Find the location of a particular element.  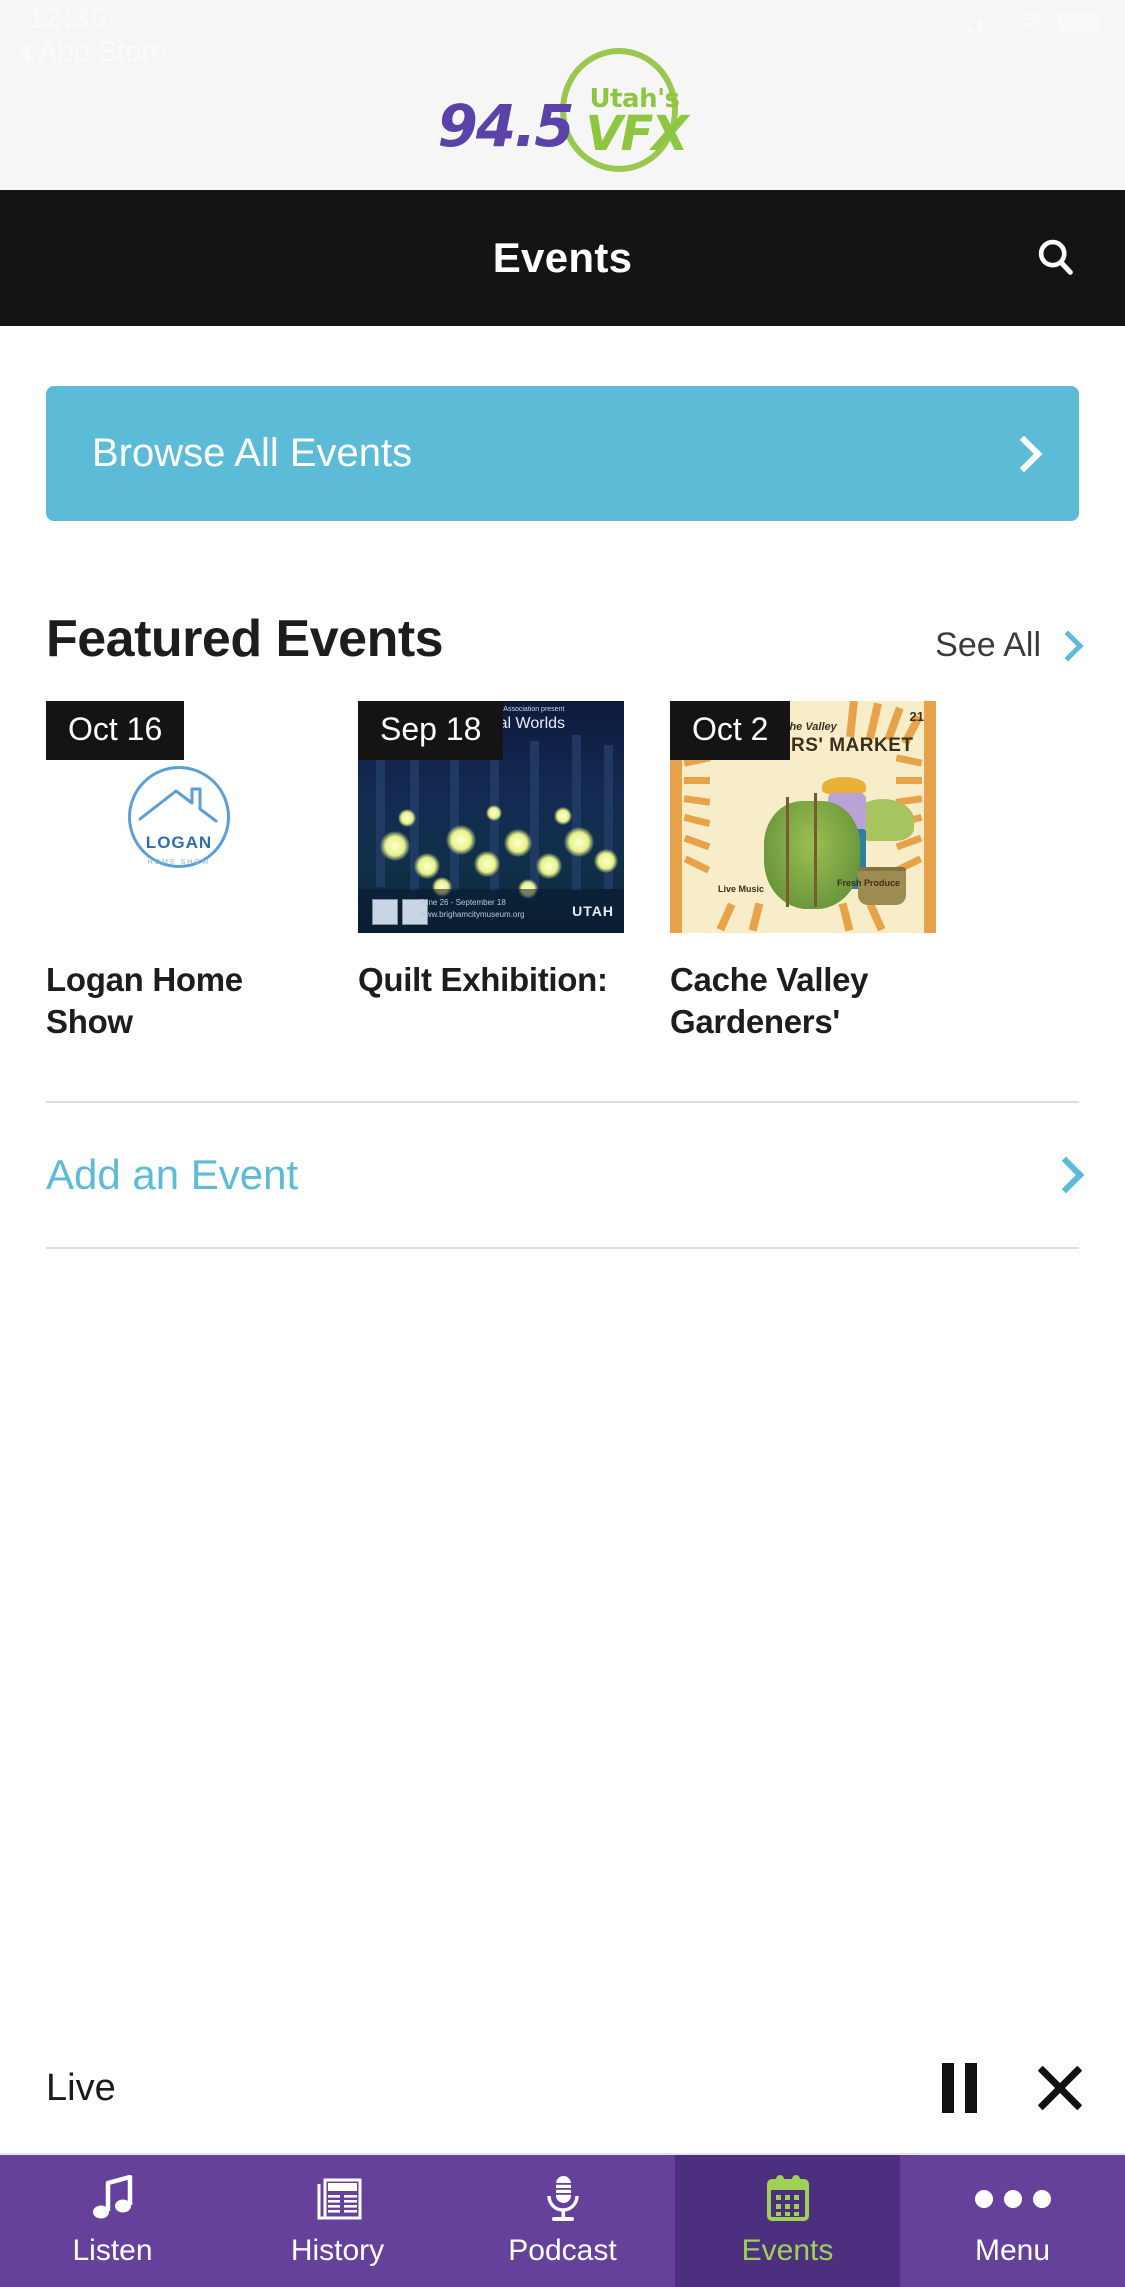

status-time: 12:36 is located at coordinates (68, 18).